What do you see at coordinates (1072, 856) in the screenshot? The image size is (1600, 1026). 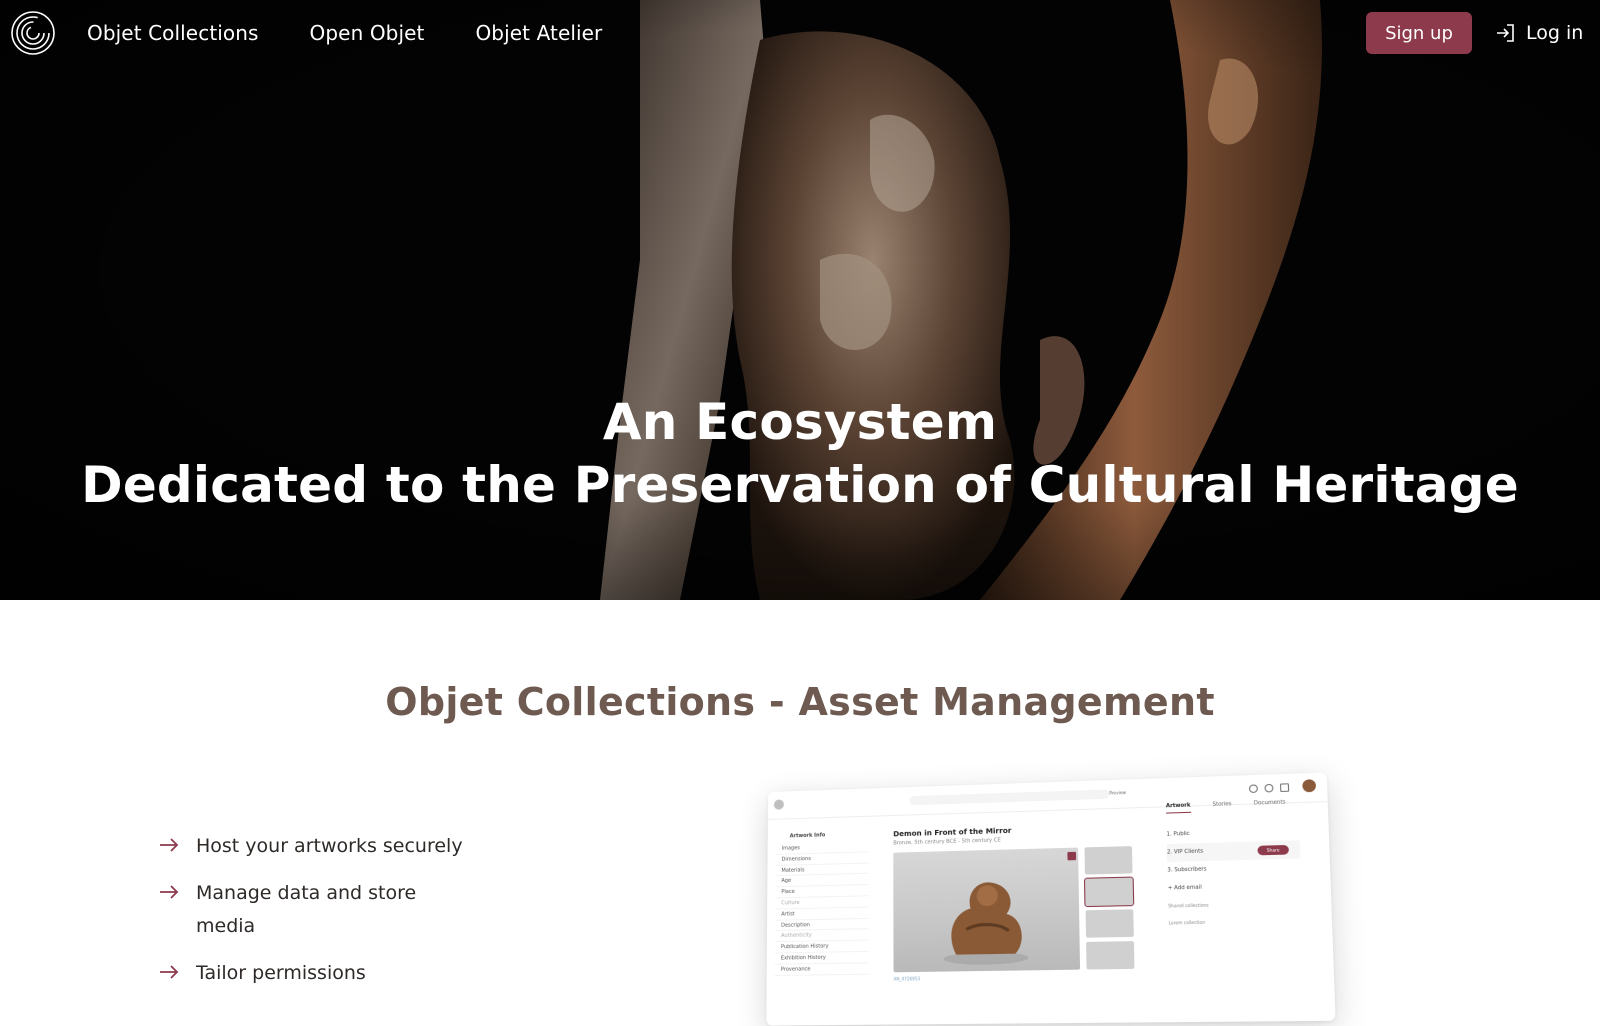 I see `mockup-selected-check-icon` at bounding box center [1072, 856].